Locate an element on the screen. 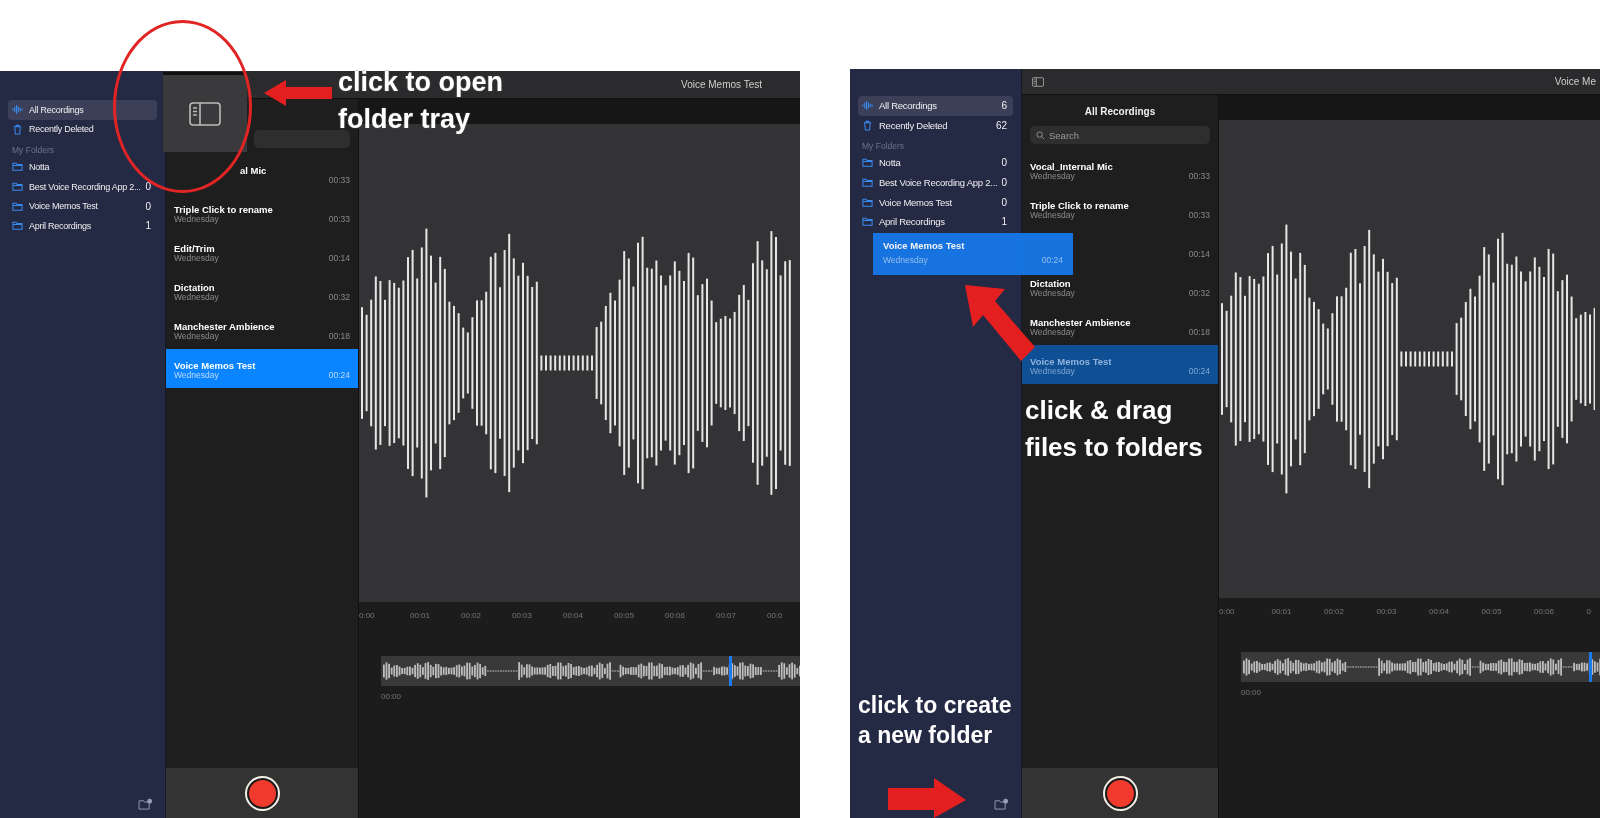 This screenshot has width=1600, height=818. recording-item: Dictation Wednesday 00:32 is located at coordinates (262, 290).